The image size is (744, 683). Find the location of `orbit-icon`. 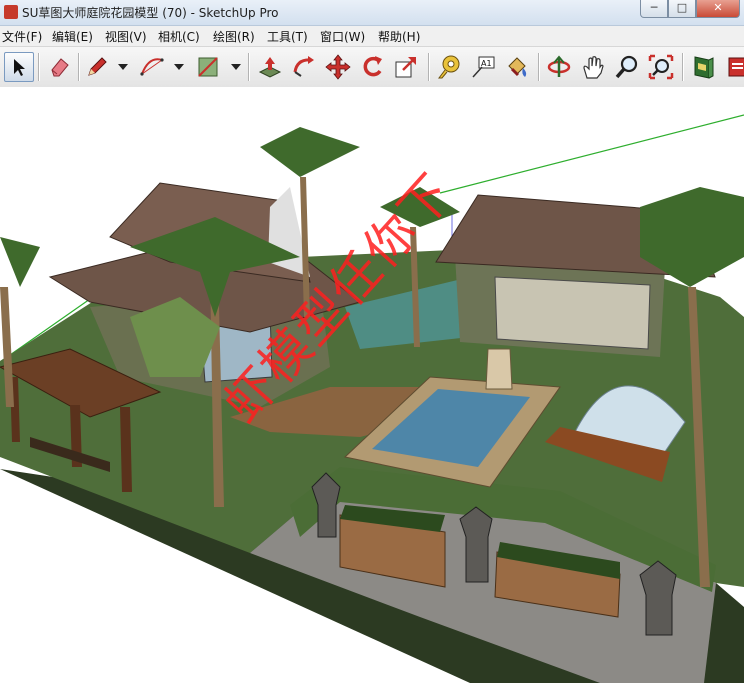

orbit-icon is located at coordinates (559, 66).